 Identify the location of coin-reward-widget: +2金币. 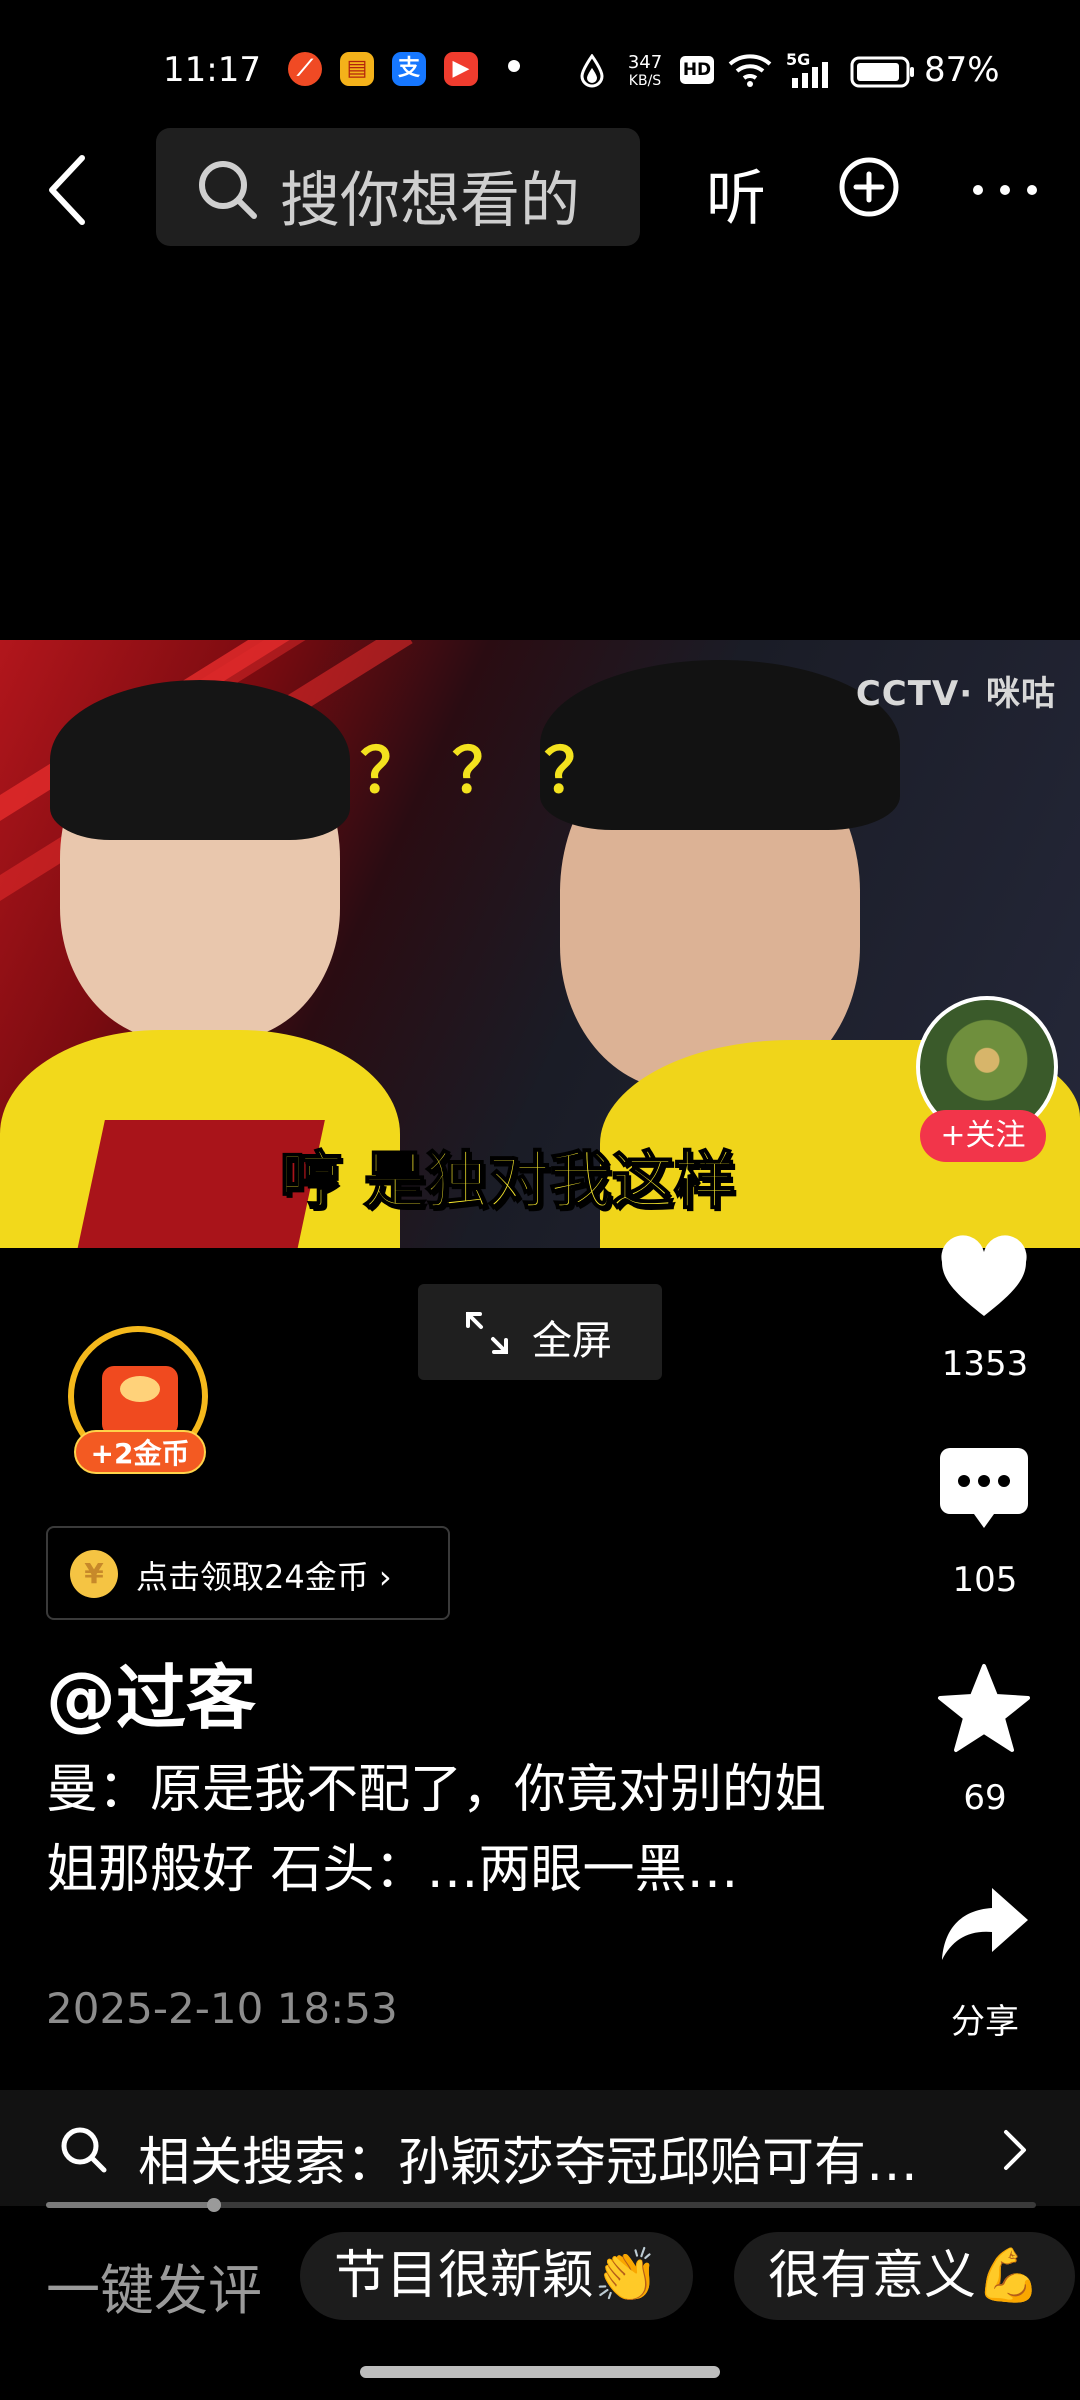
(140, 1402).